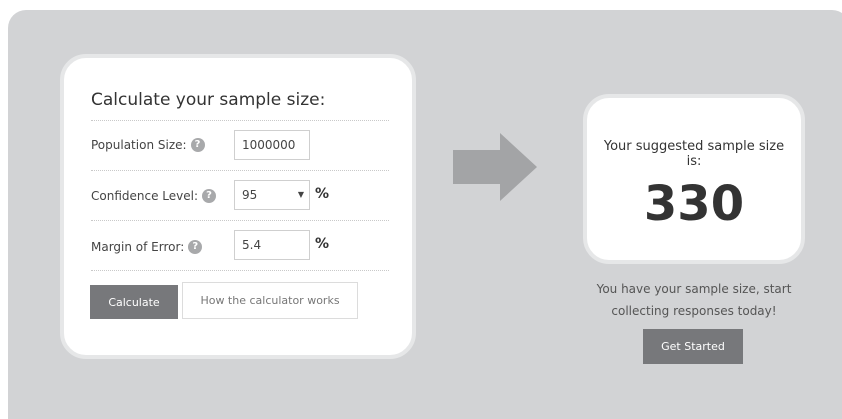  What do you see at coordinates (272, 195) in the screenshot?
I see `confidence-level-select: 95 ▼` at bounding box center [272, 195].